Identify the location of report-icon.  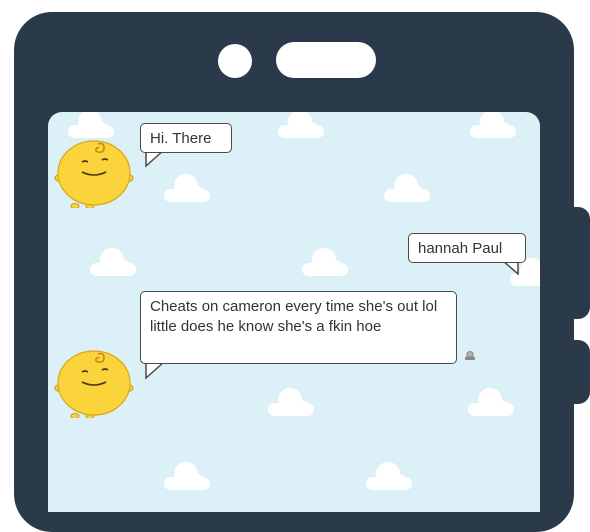
(470, 354).